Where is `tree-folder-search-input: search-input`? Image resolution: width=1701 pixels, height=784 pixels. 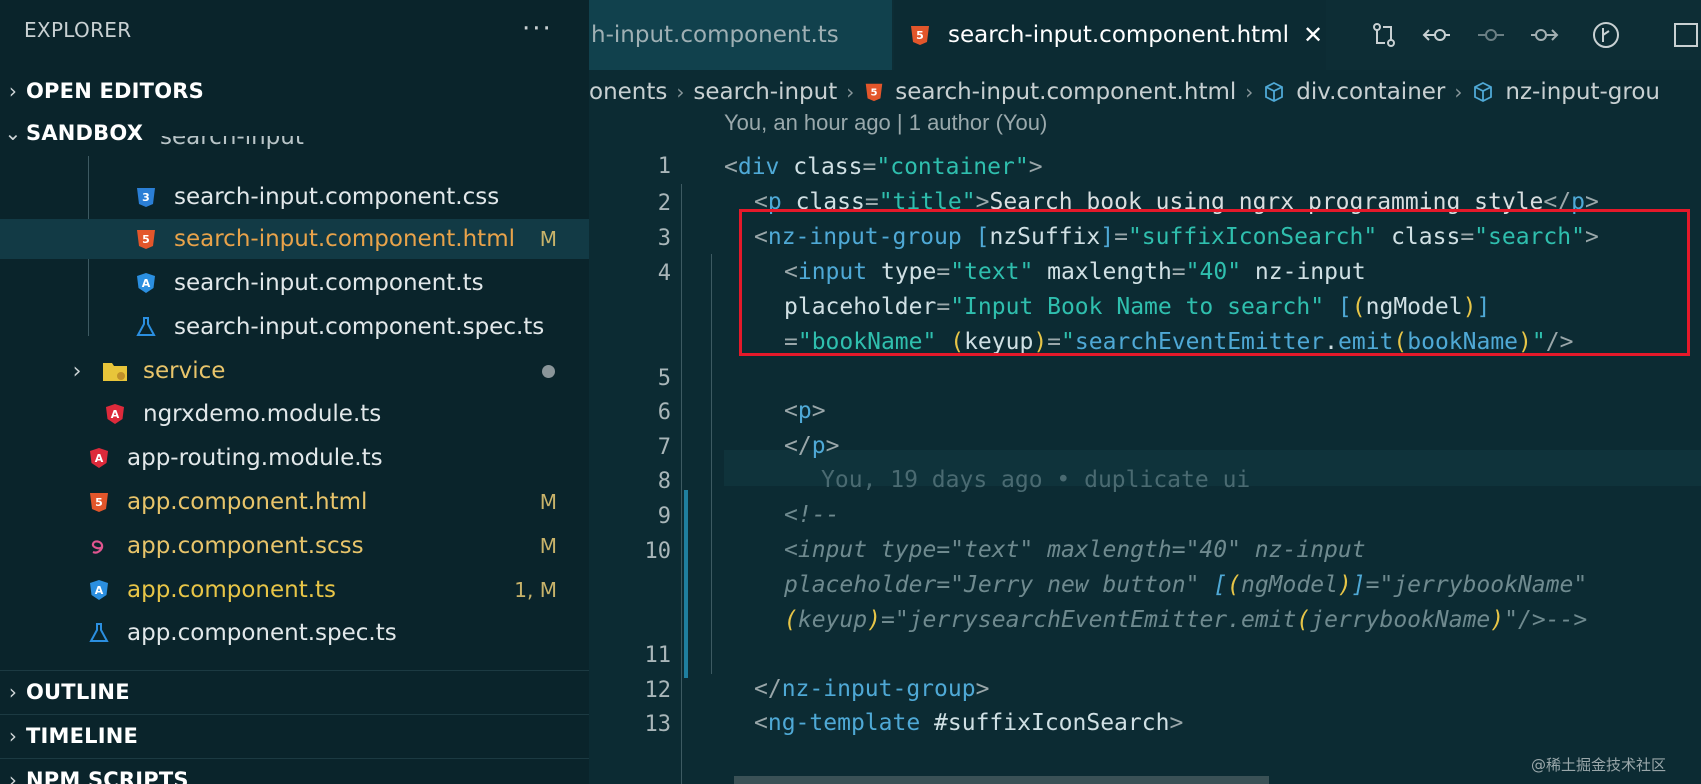 tree-folder-search-input: search-input is located at coordinates (294, 146).